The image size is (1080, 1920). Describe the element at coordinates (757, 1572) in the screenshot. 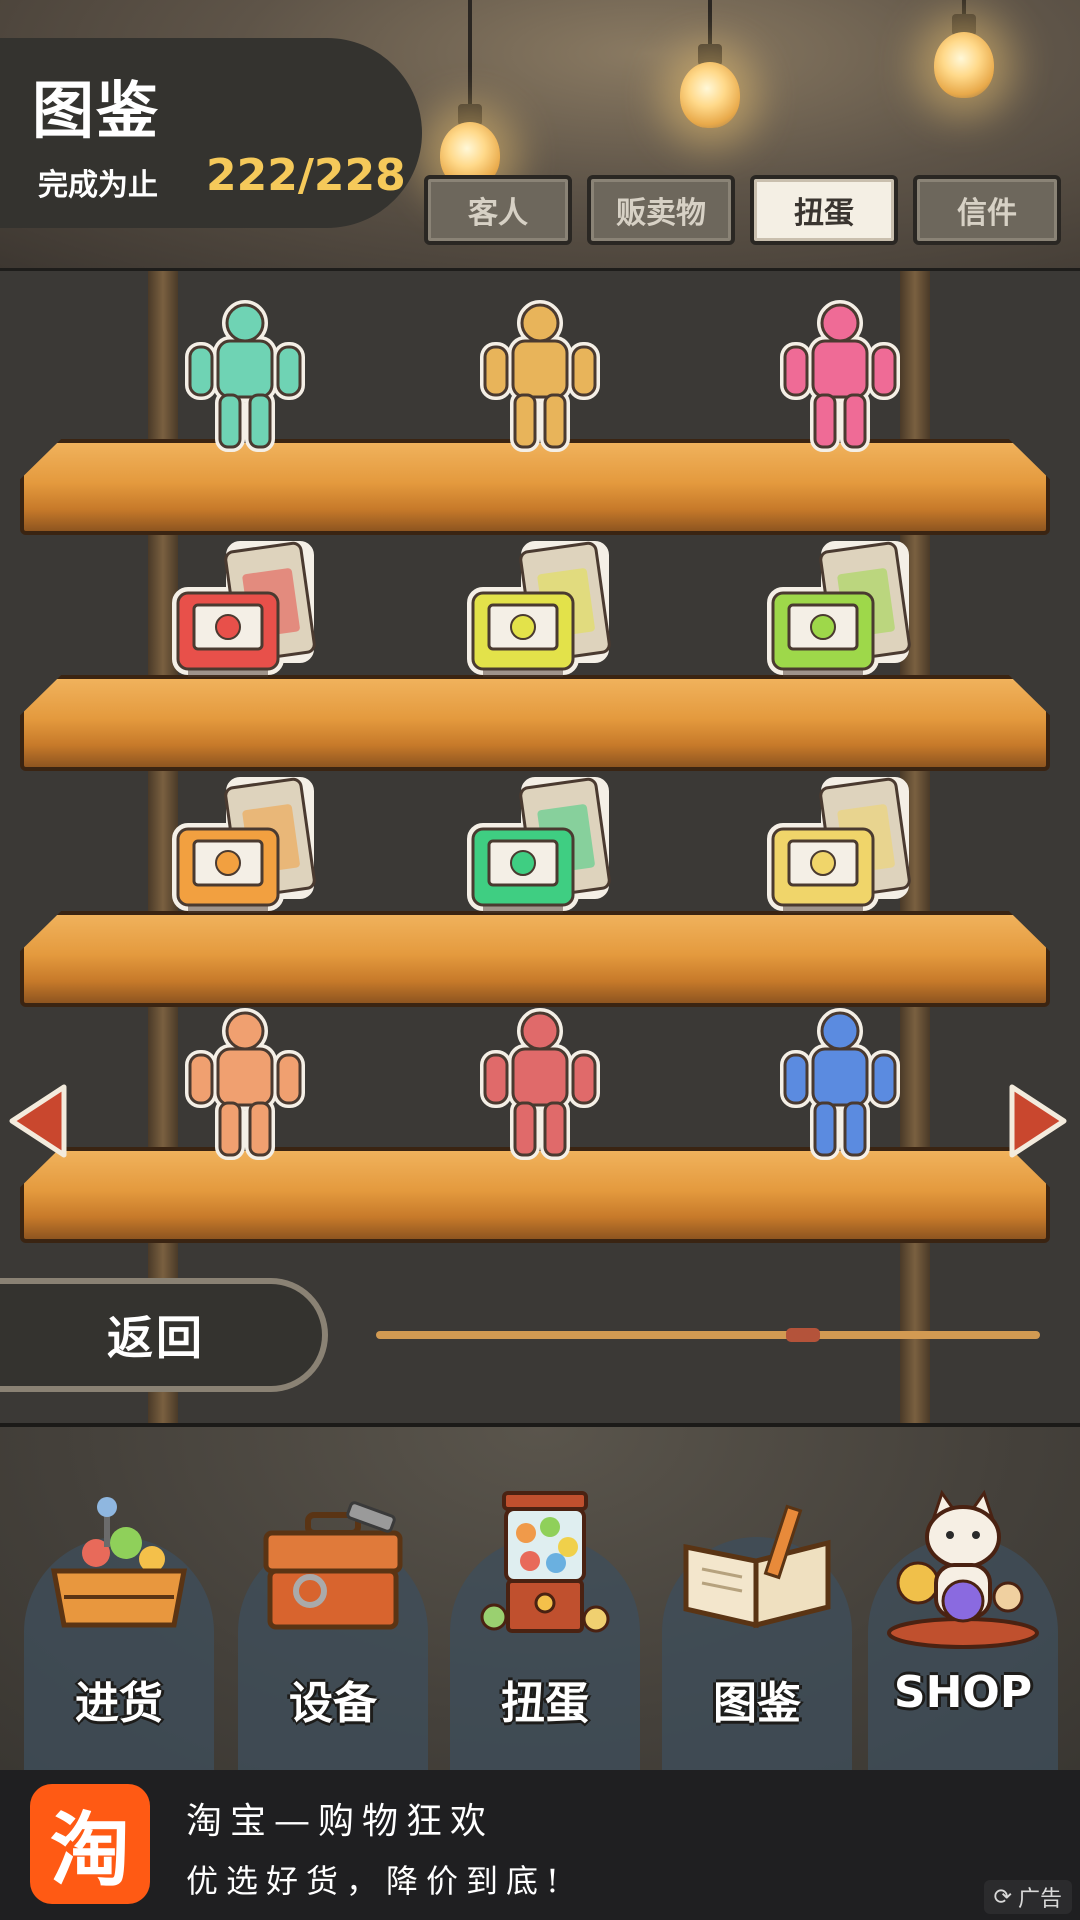

I see `book-icon` at that location.